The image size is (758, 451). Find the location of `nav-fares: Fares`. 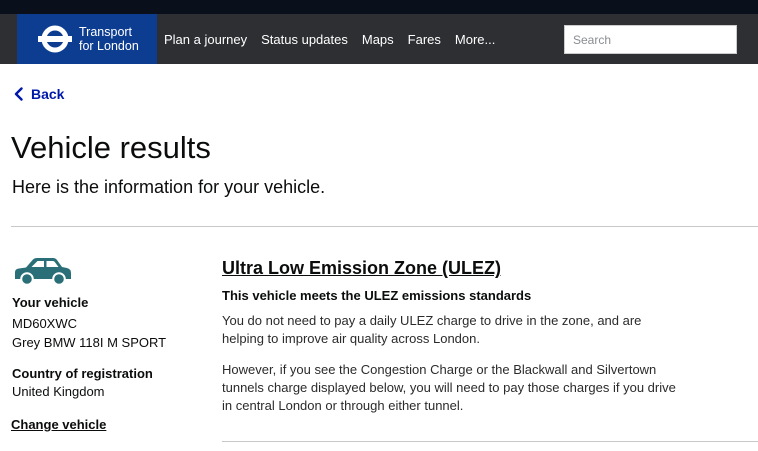

nav-fares: Fares is located at coordinates (424, 39).